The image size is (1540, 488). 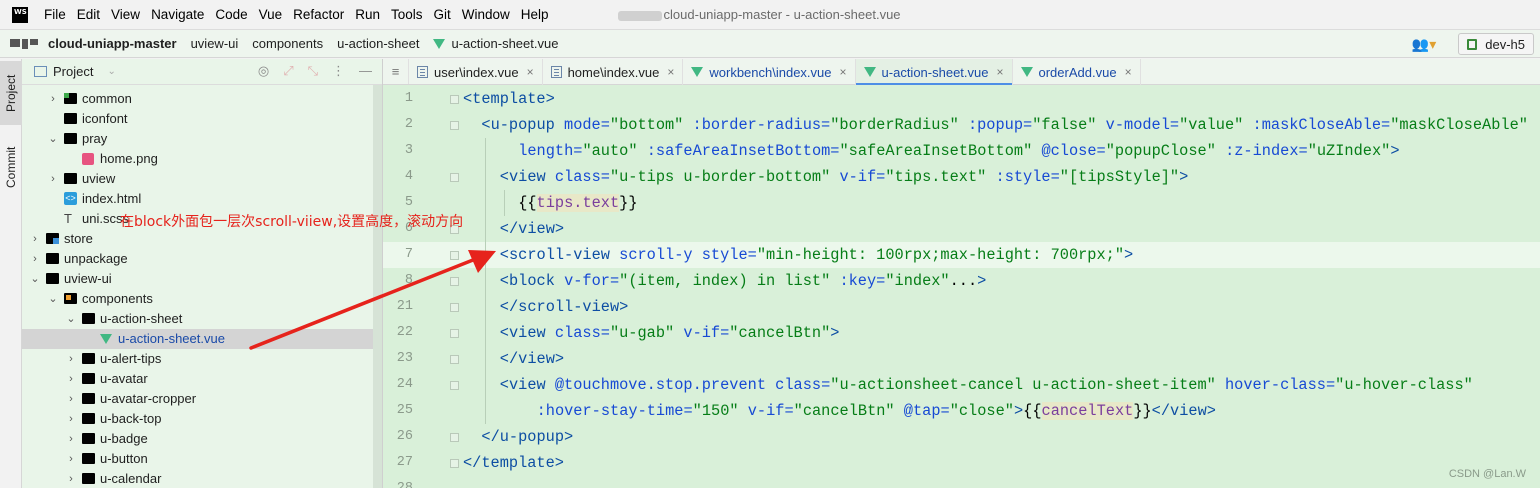 What do you see at coordinates (11, 167) in the screenshot?
I see `tool-tab-commit: Commit` at bounding box center [11, 167].